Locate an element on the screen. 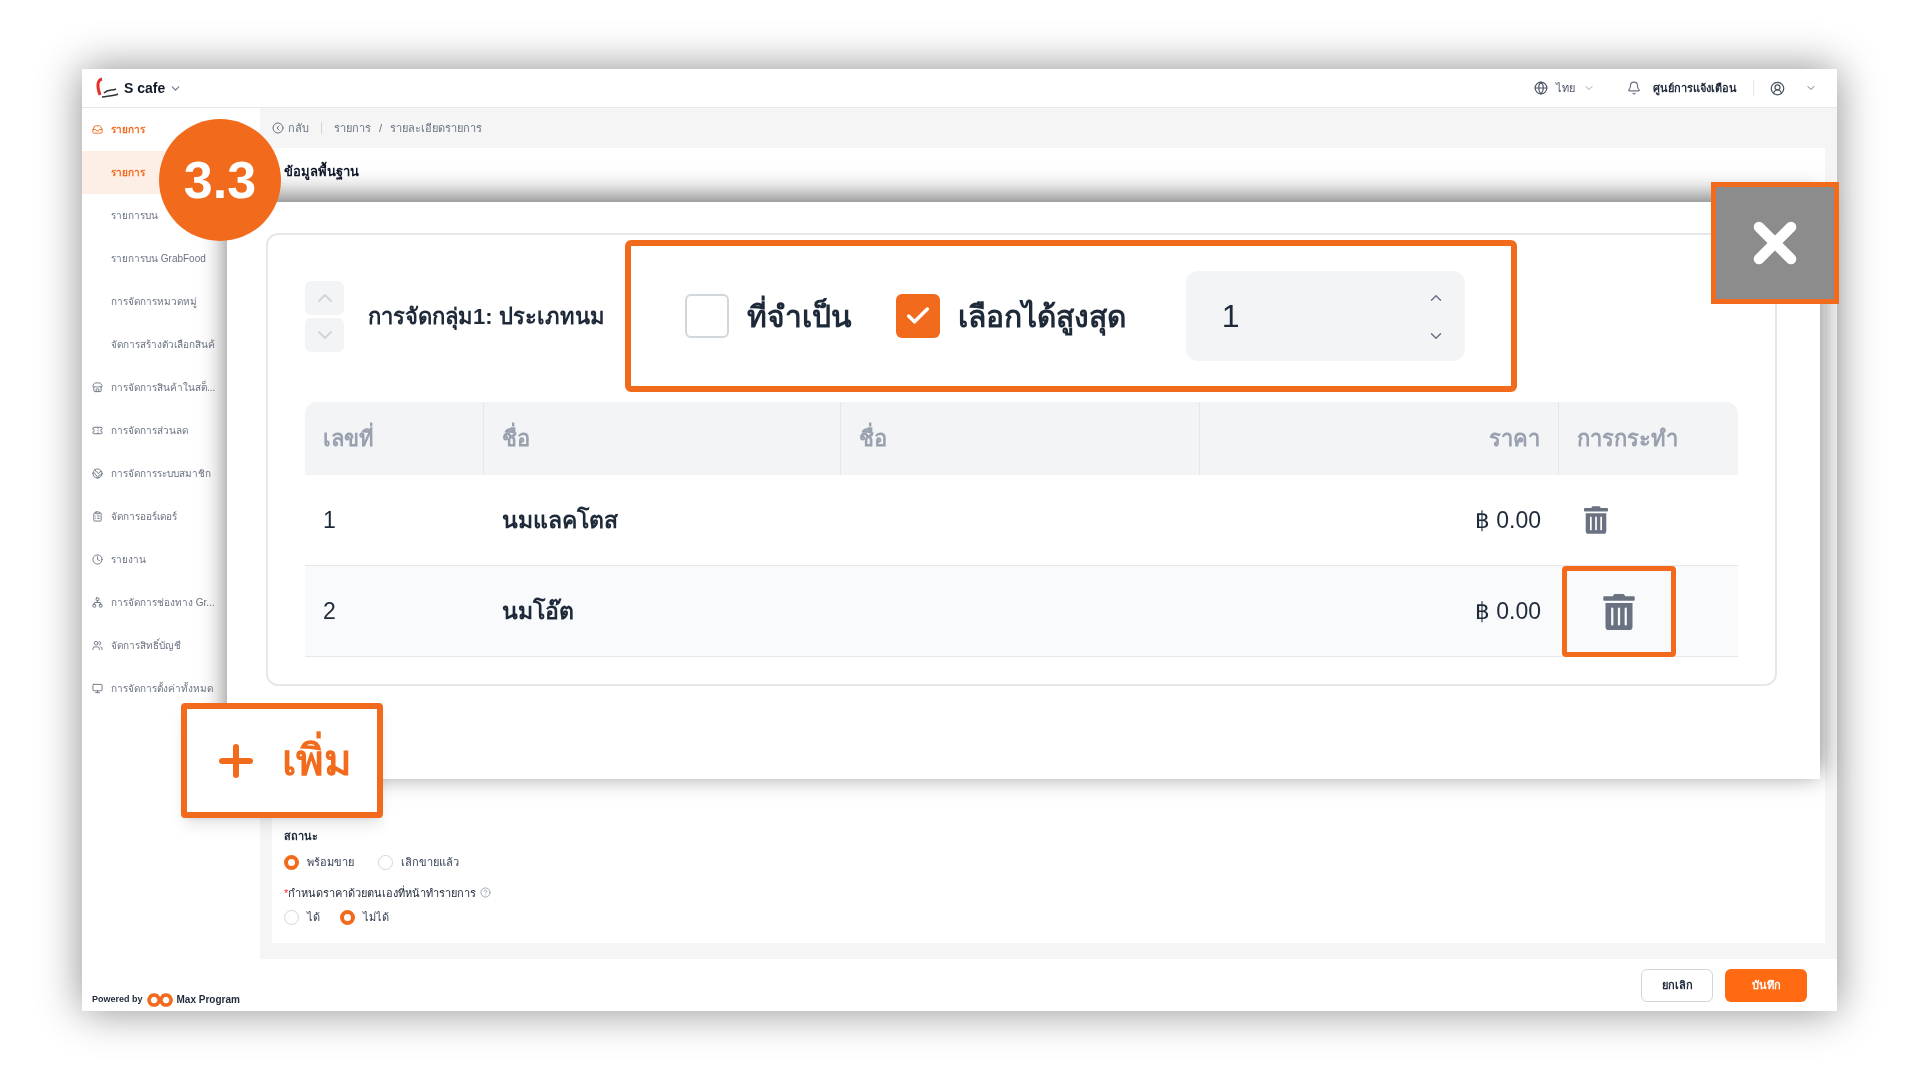  breadcrumb-item: รายละเอียดรายการ is located at coordinates (436, 128).